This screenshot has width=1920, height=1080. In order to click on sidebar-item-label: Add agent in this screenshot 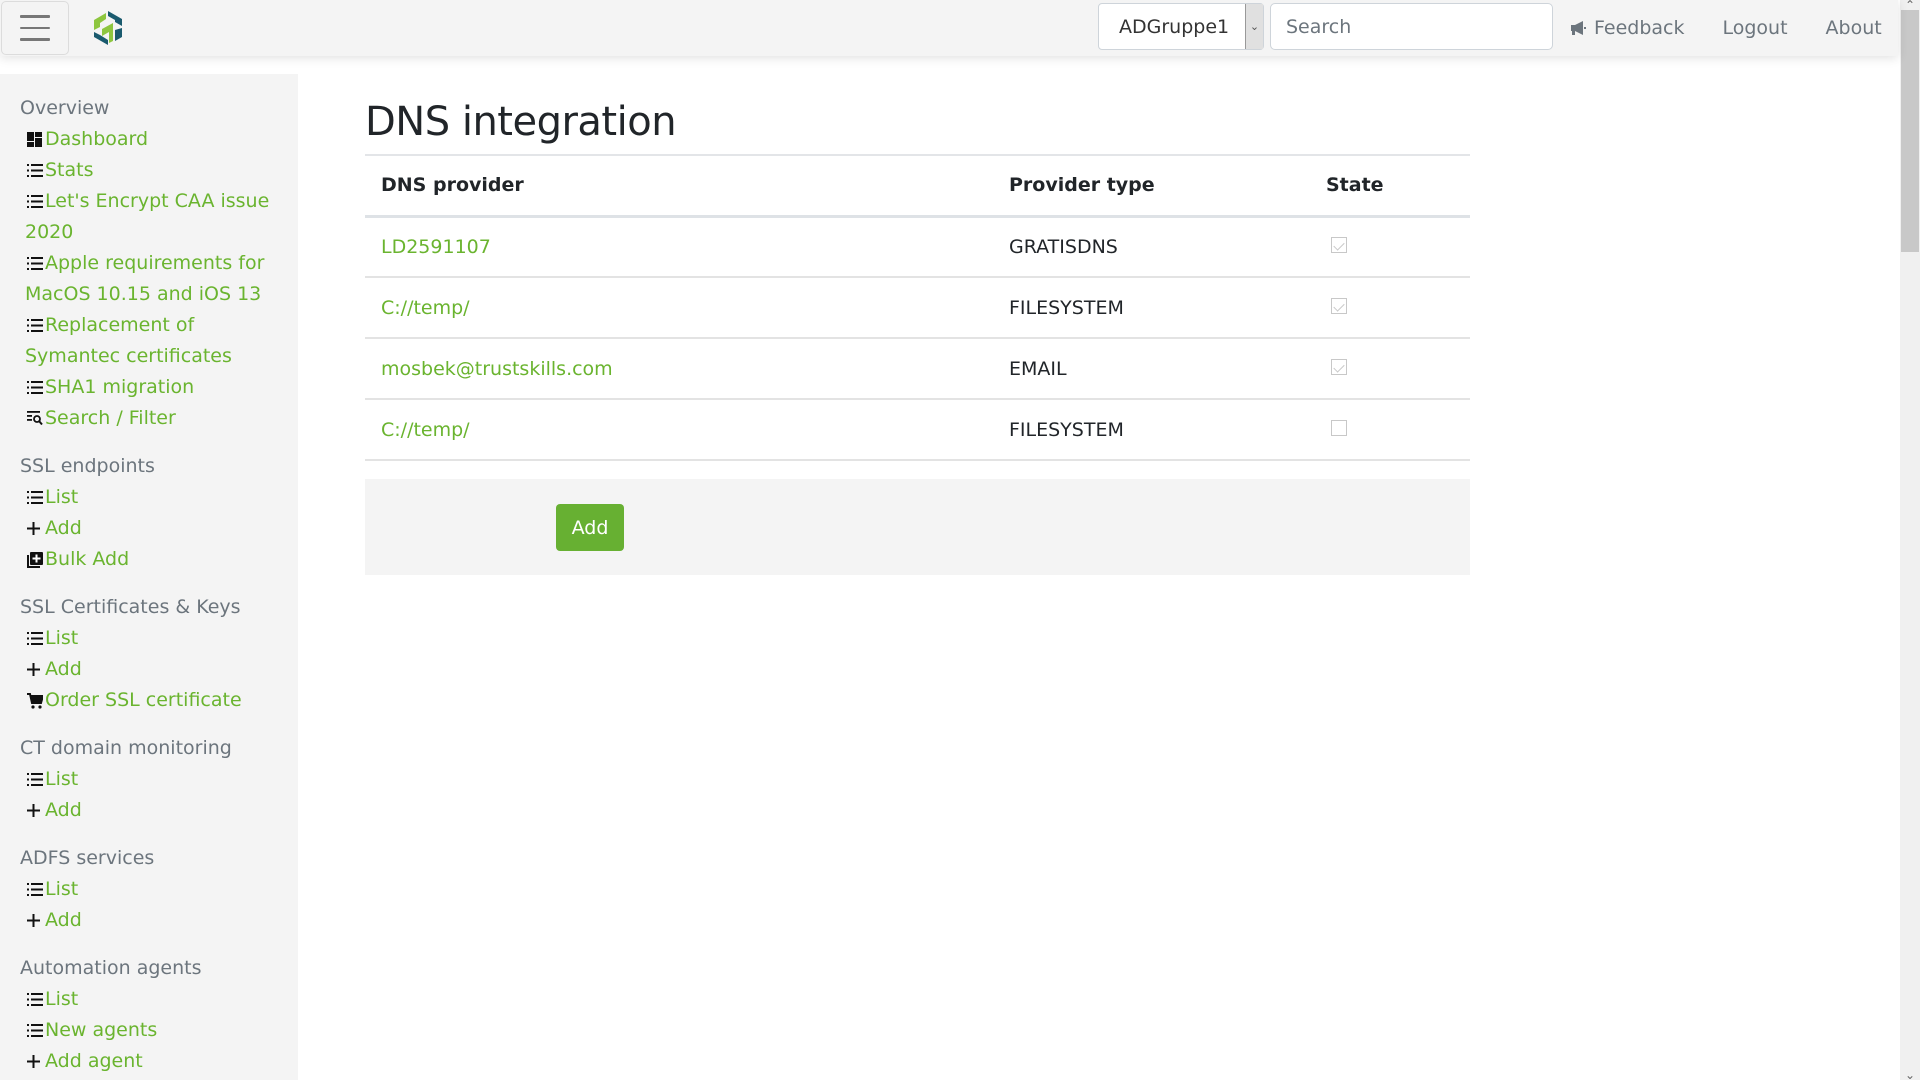, I will do `click(94, 1061)`.